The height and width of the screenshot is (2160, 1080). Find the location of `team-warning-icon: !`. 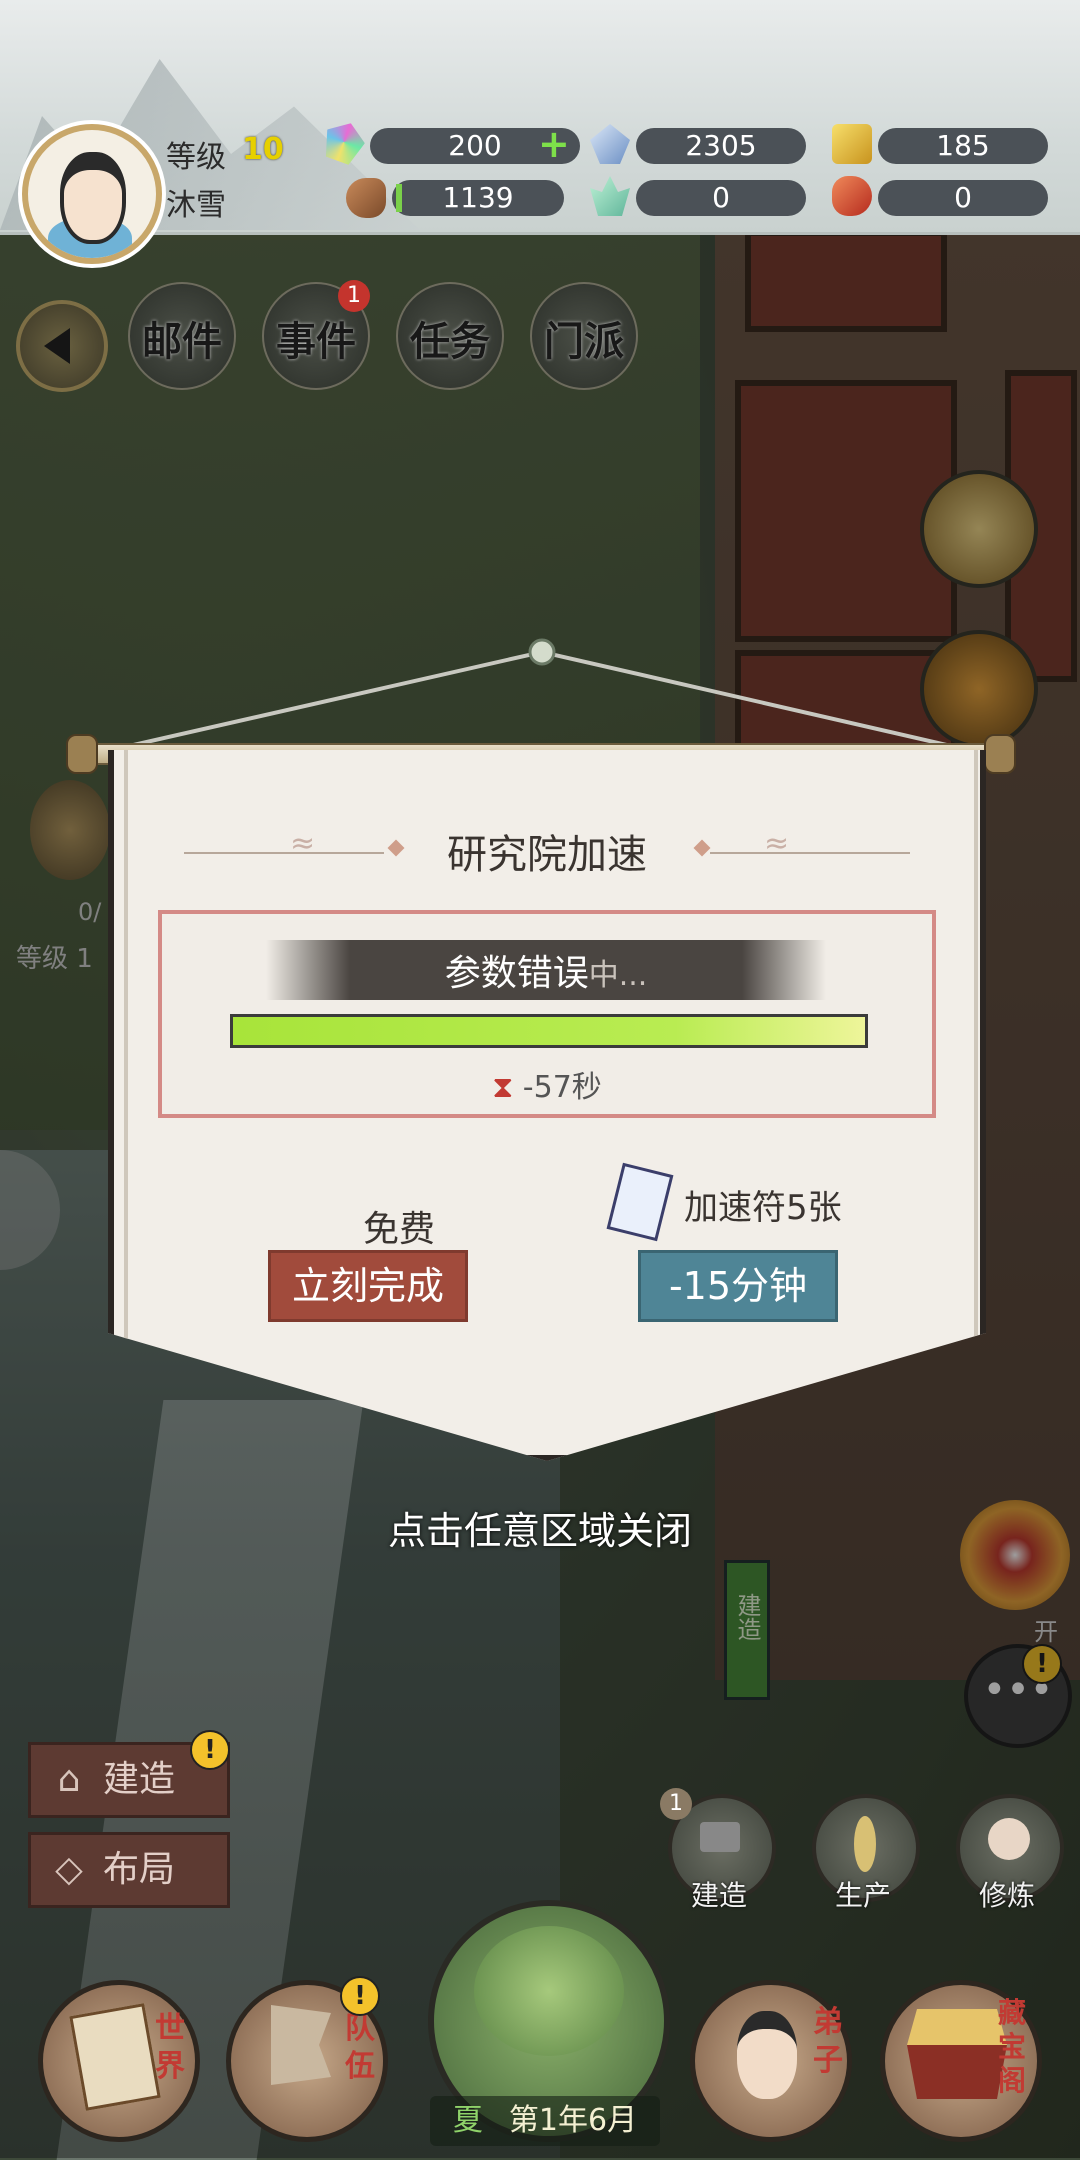

team-warning-icon: ! is located at coordinates (360, 1996).